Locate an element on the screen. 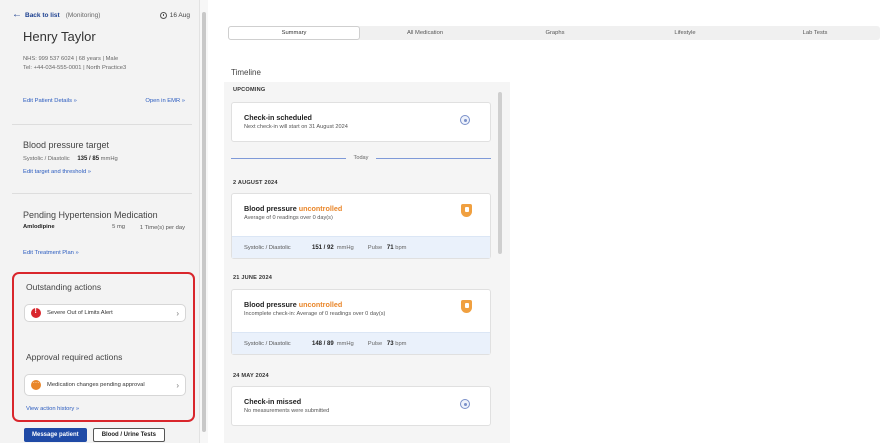  back-to-list-link: ← Back to list (Monitoring) is located at coordinates (56, 15).